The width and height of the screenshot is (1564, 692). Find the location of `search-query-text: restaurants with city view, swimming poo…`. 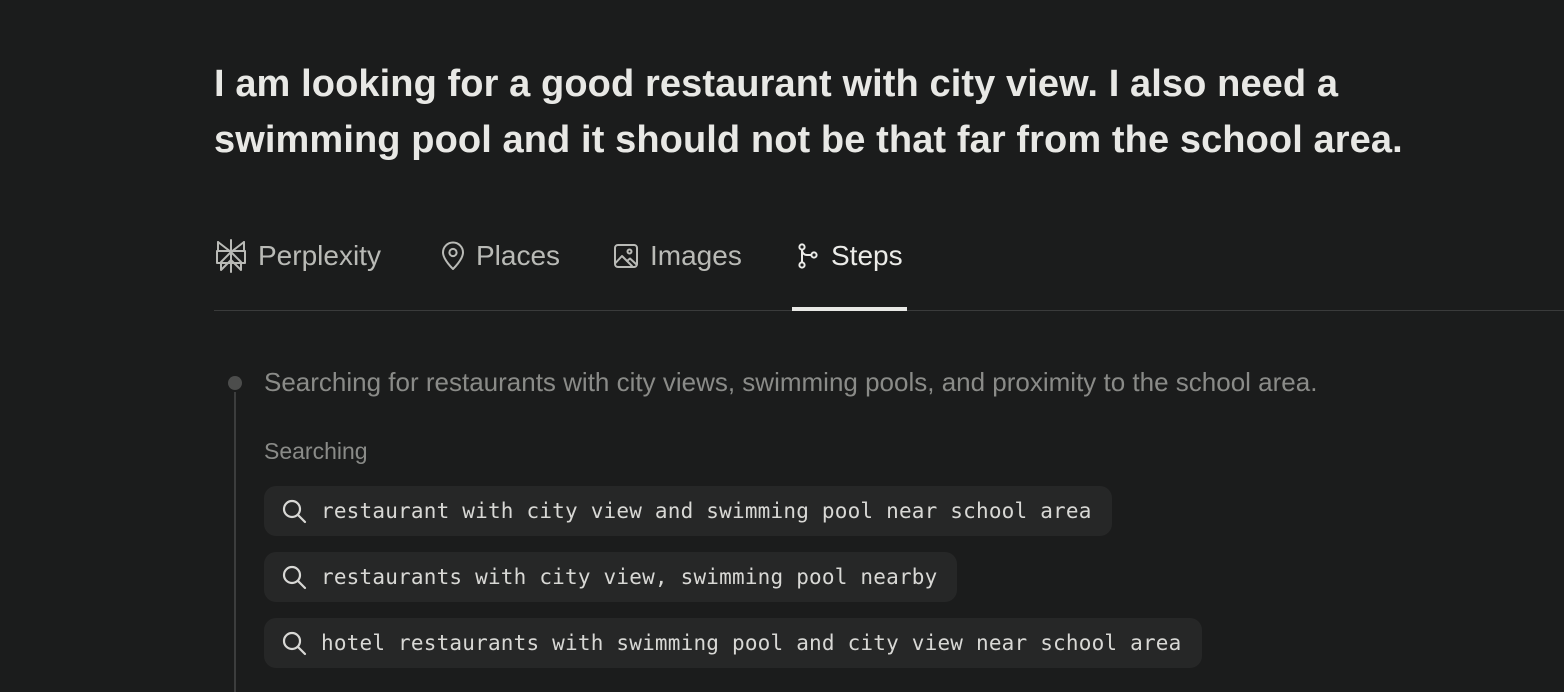

search-query-text: restaurants with city view, swimming poo… is located at coordinates (629, 577).